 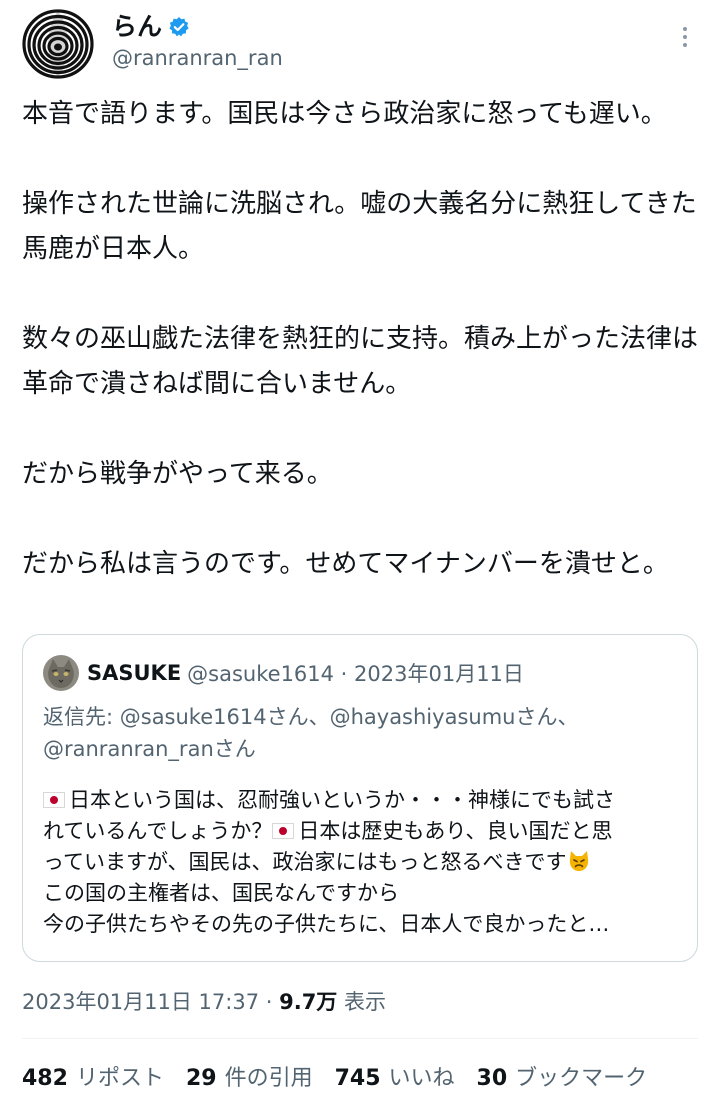 I want to click on quote-meta: @sasuke1614 · 2023年01月11日, so click(x=355, y=674).